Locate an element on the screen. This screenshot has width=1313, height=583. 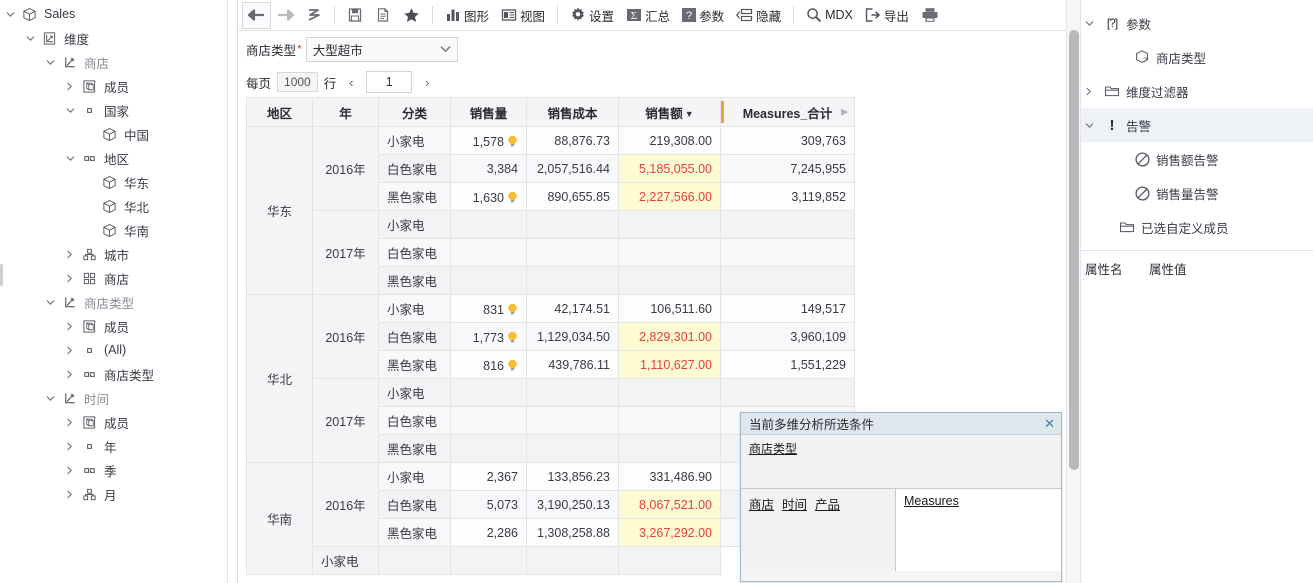
close-icon: ✕ is located at coordinates (1049, 424).